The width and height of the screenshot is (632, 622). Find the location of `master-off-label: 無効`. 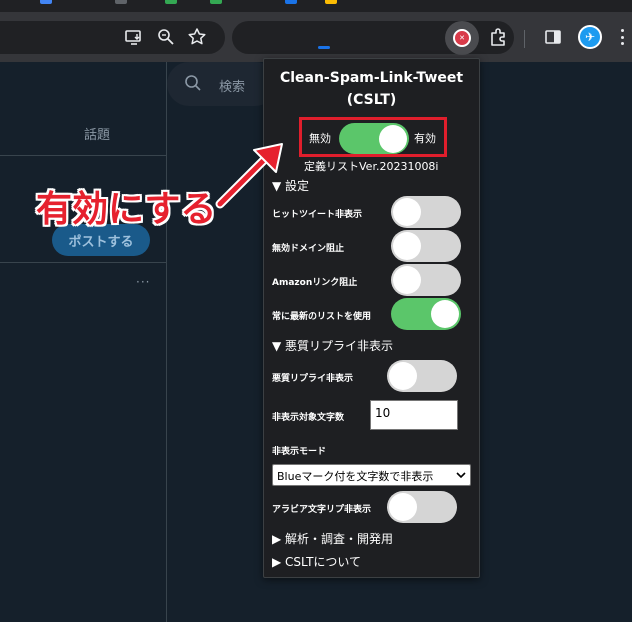

master-off-label: 無効 is located at coordinates (320, 138).